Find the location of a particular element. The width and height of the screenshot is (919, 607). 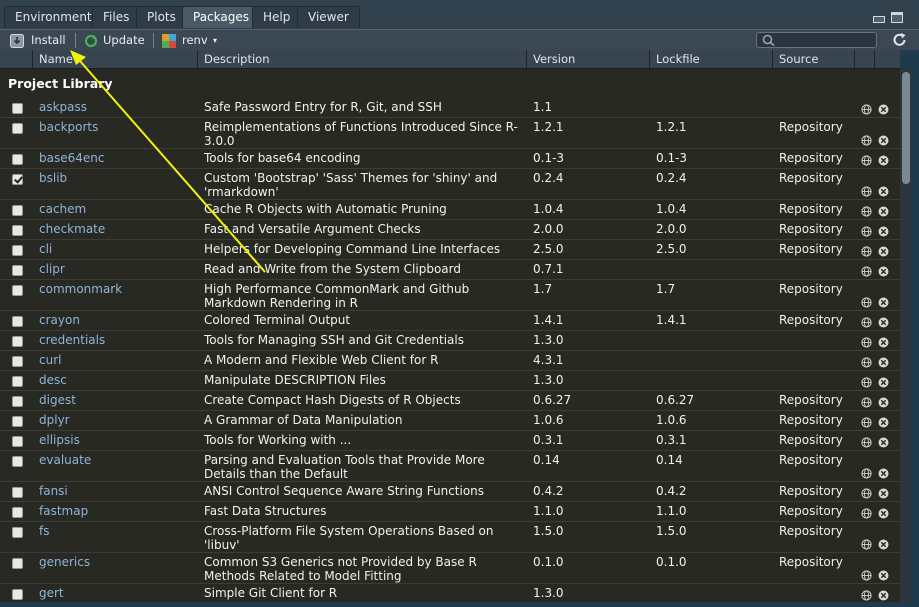

maximize-pane-icon is located at coordinates (897, 17).